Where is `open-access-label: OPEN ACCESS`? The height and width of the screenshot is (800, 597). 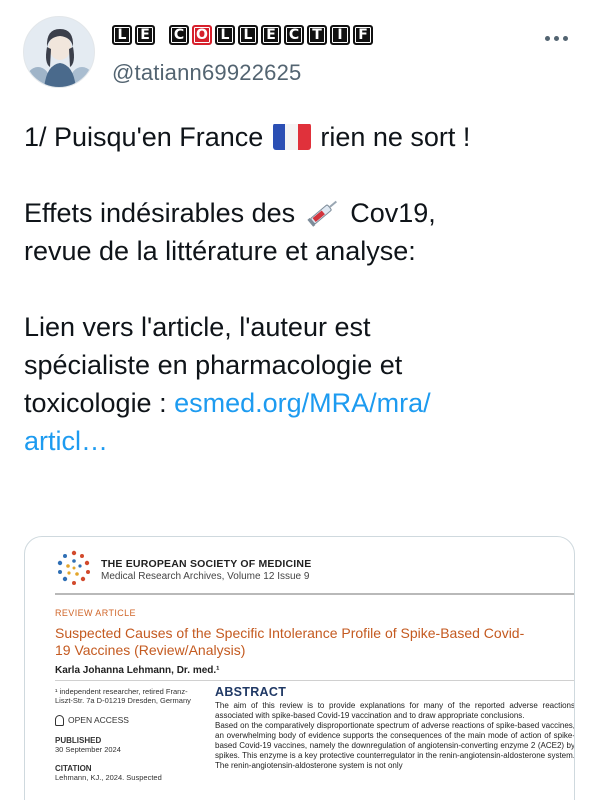
open-access-label: OPEN ACCESS is located at coordinates (98, 720).